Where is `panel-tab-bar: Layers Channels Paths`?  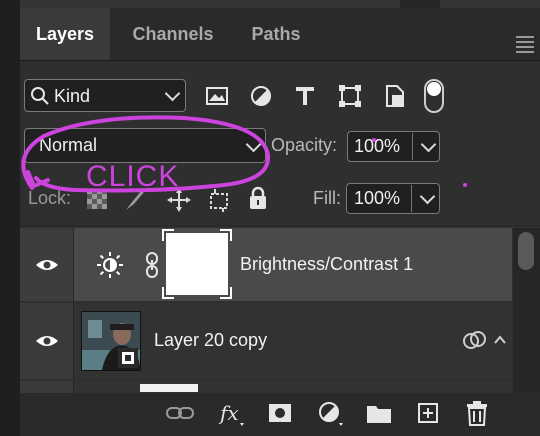 panel-tab-bar: Layers Channels Paths is located at coordinates (280, 34).